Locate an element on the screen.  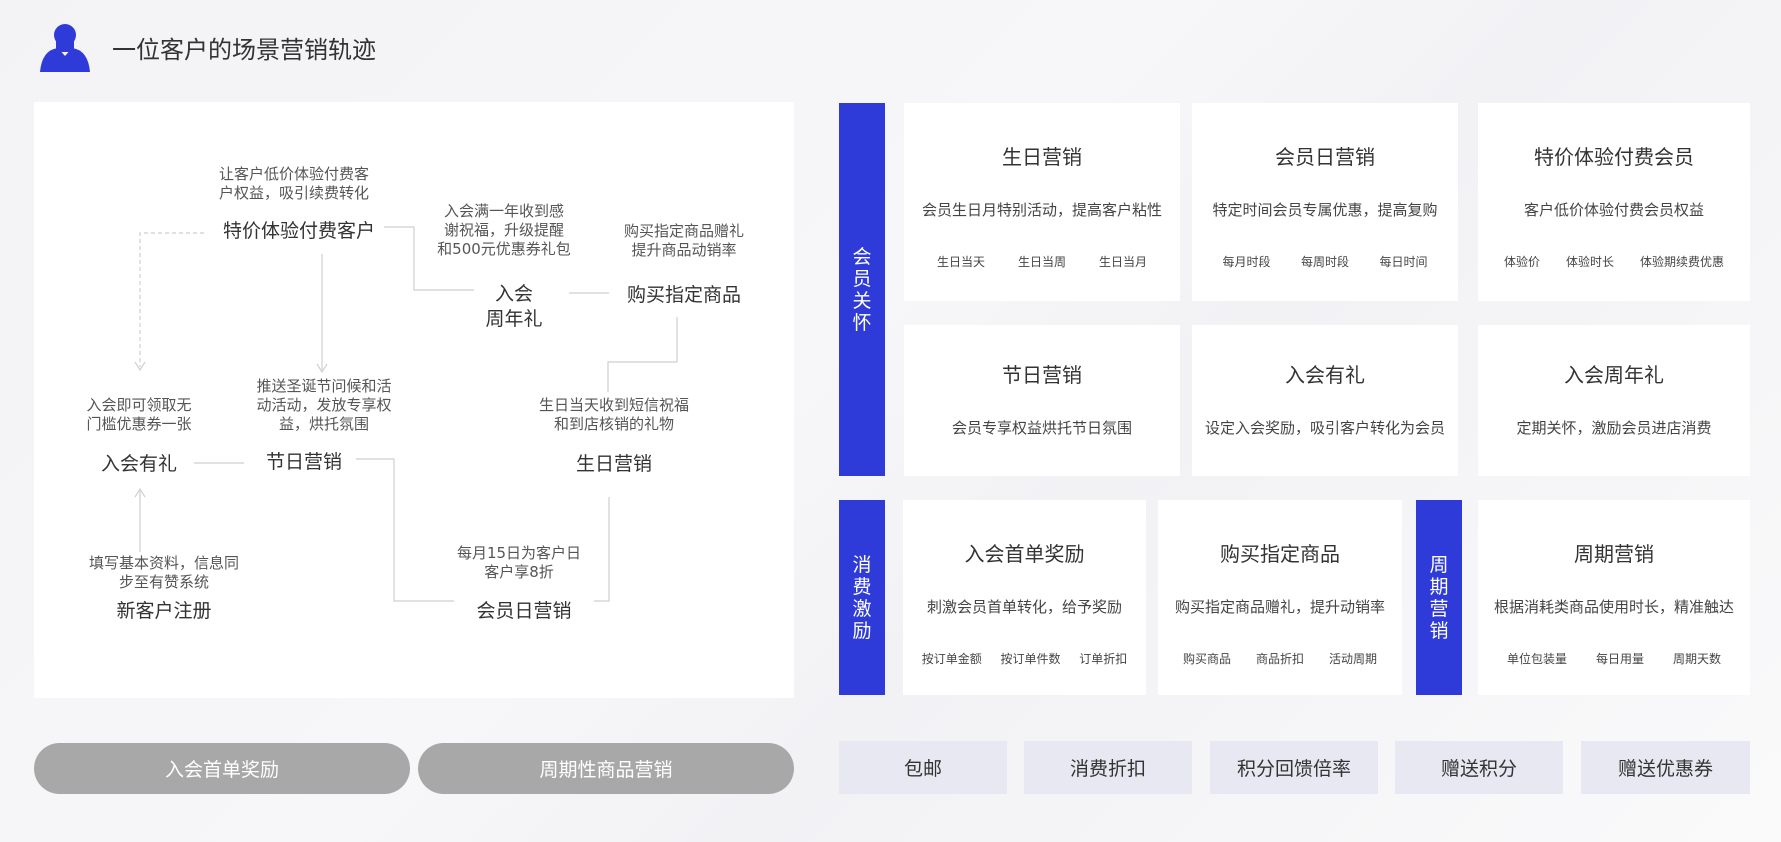
card-member-day: 会员日营销 特定时间会员专属优惠，提高复购 每月时段 每周时段 每日时间 is located at coordinates (1325, 202).